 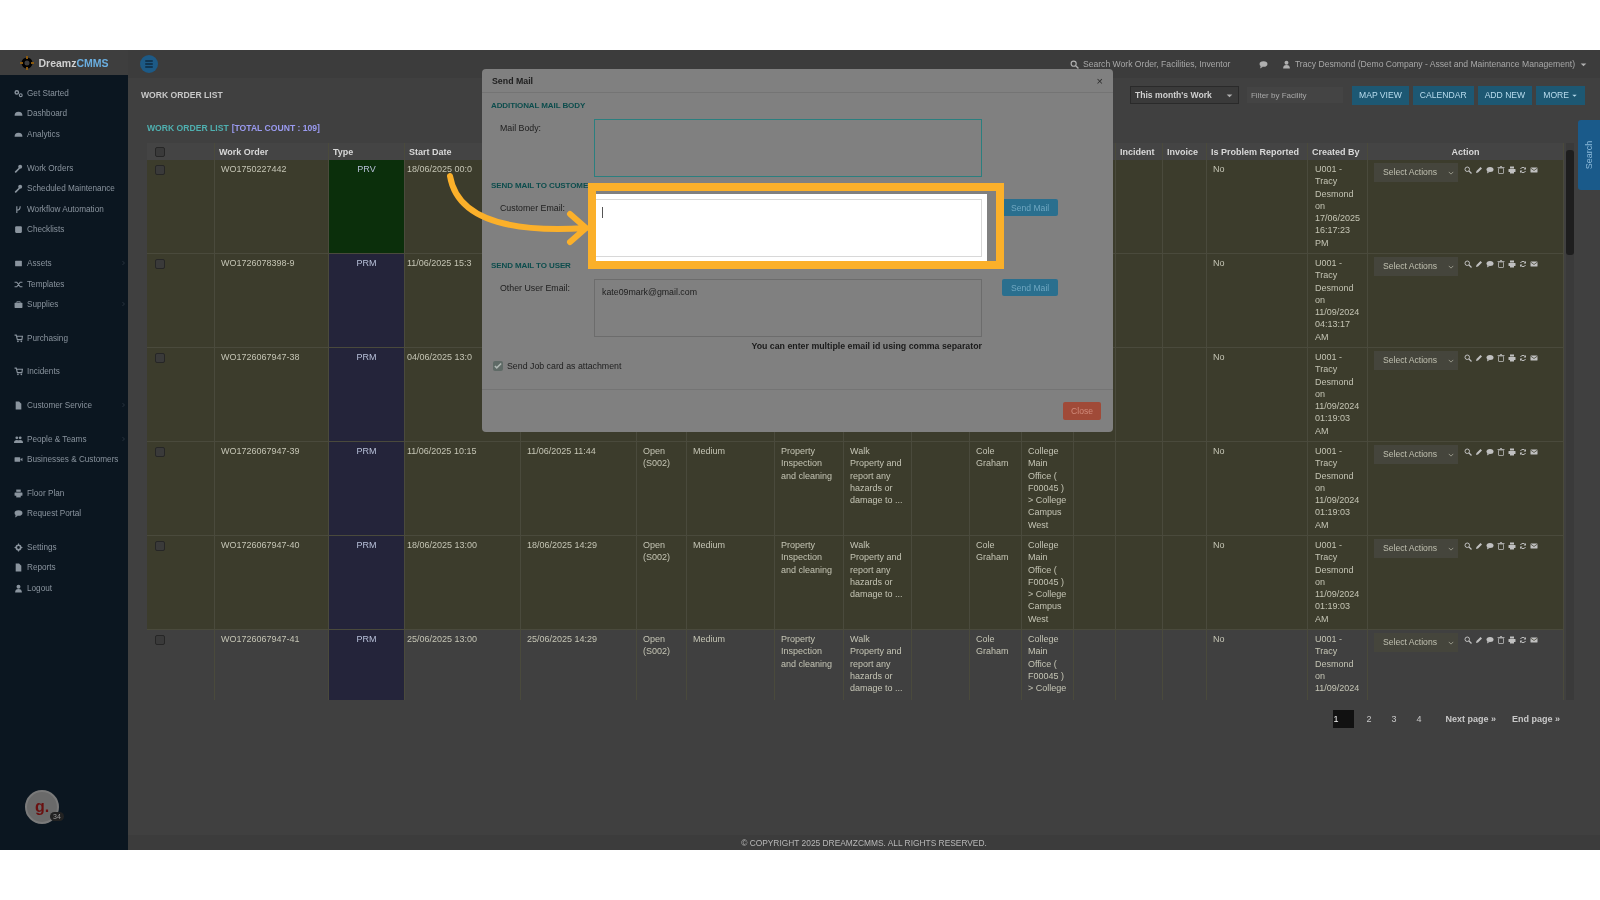 What do you see at coordinates (64, 459) in the screenshot?
I see `sidebar-item: Businesses & Customers` at bounding box center [64, 459].